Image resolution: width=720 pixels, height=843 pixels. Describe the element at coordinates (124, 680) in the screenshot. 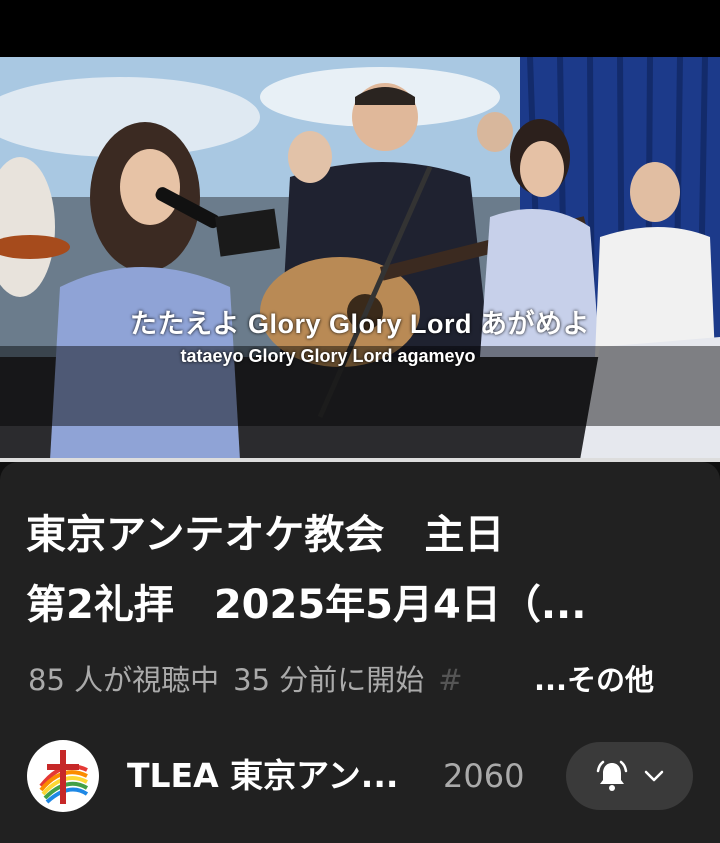

I see `viewer-count: 85 人が視聴中` at that location.